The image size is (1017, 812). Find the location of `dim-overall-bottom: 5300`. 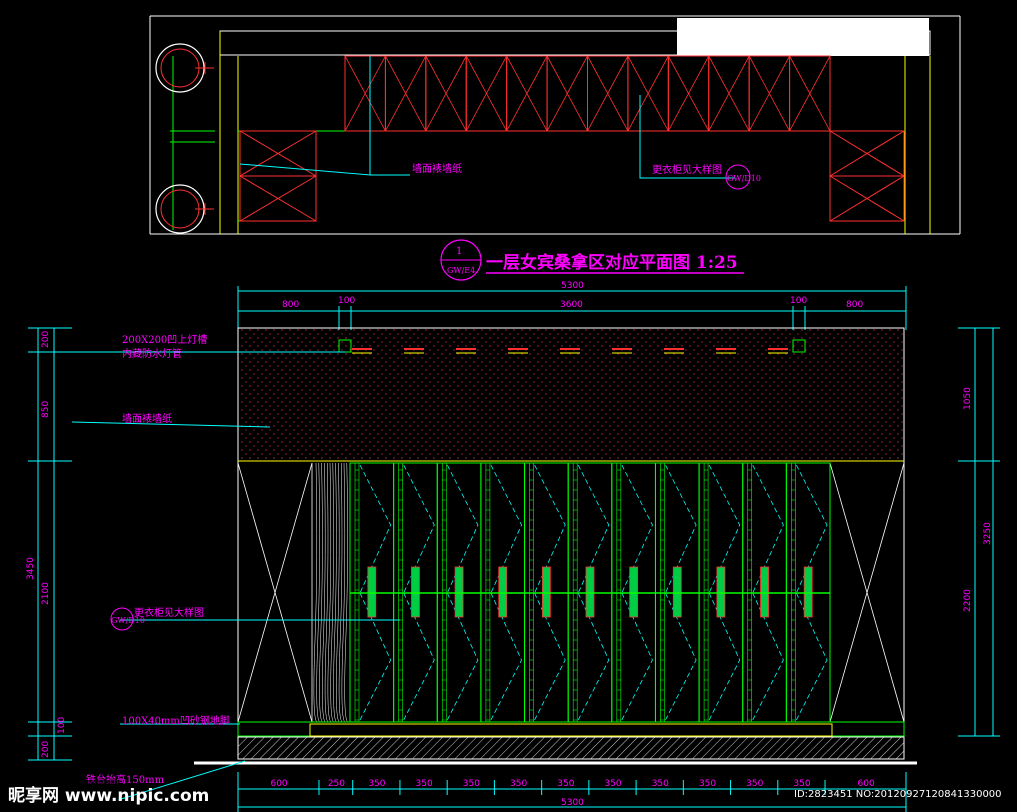

dim-overall-bottom: 5300 is located at coordinates (572, 803).